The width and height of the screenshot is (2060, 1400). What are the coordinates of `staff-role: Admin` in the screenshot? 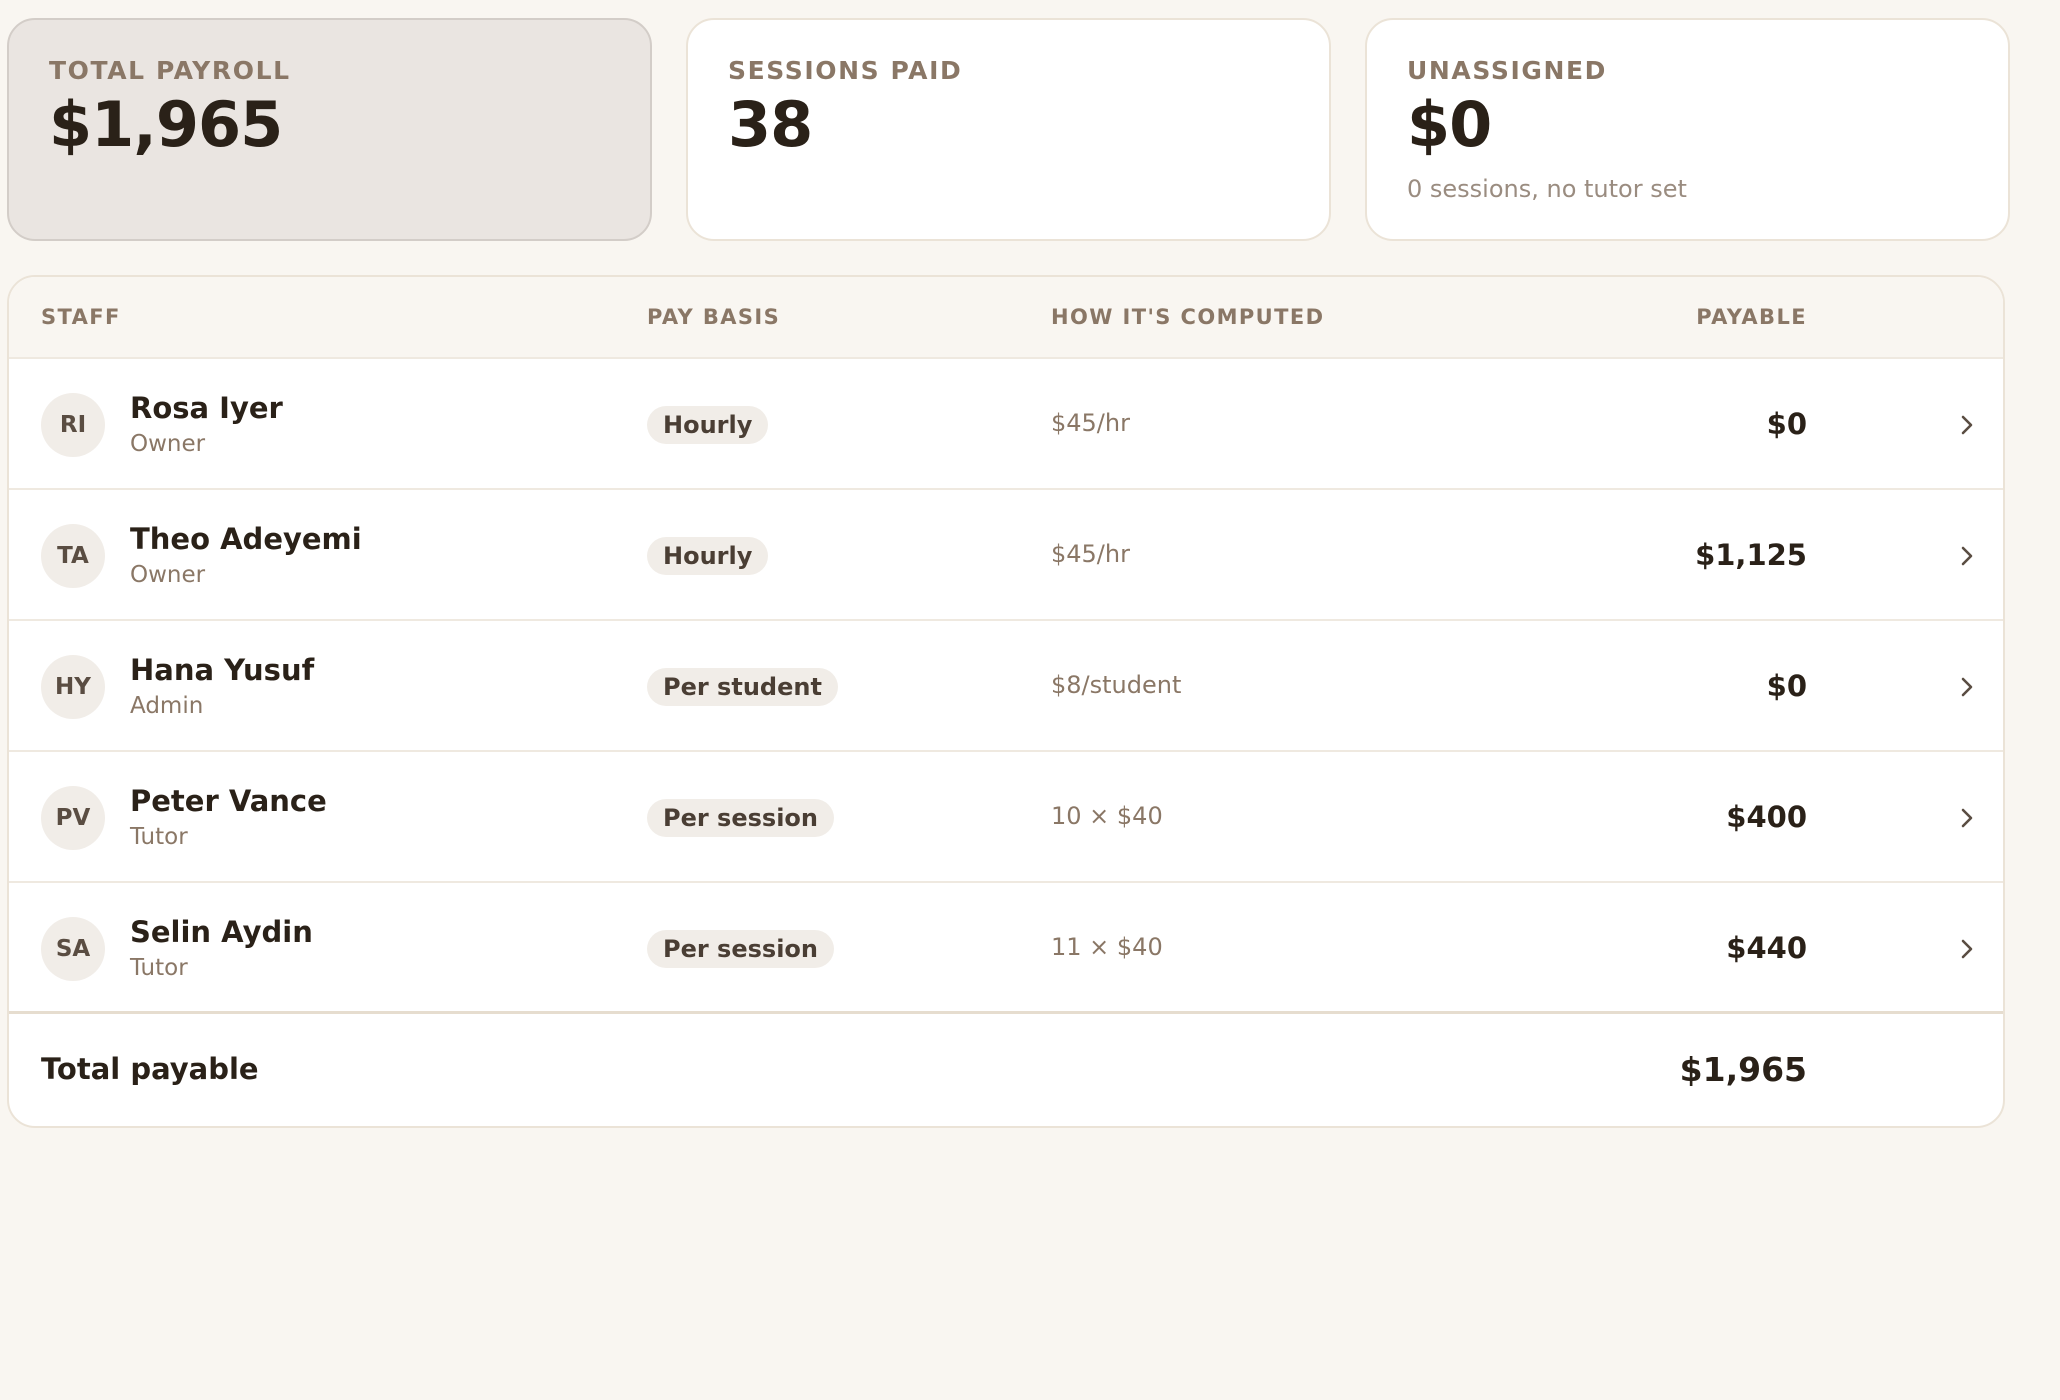 It's located at (167, 706).